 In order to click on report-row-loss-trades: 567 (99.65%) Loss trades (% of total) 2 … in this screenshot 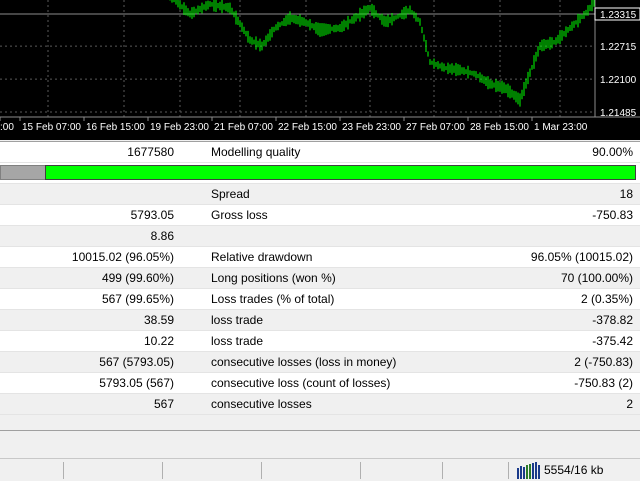, I will do `click(320, 299)`.